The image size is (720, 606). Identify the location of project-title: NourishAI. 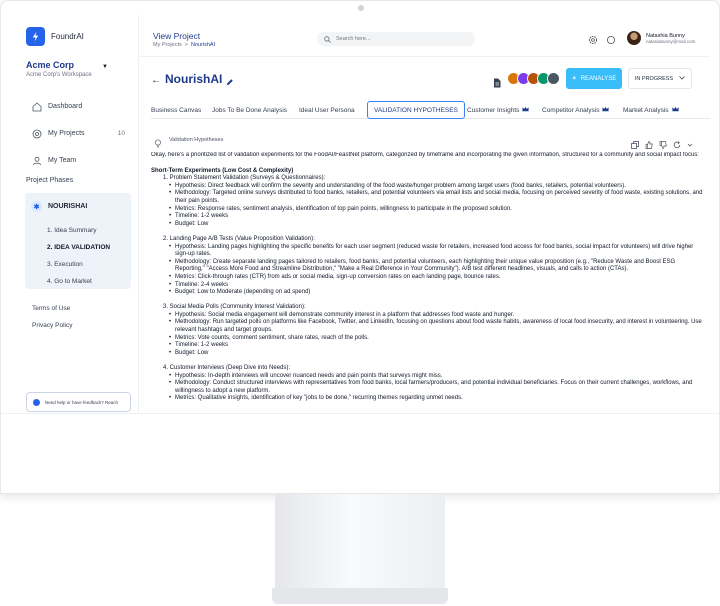
(194, 79).